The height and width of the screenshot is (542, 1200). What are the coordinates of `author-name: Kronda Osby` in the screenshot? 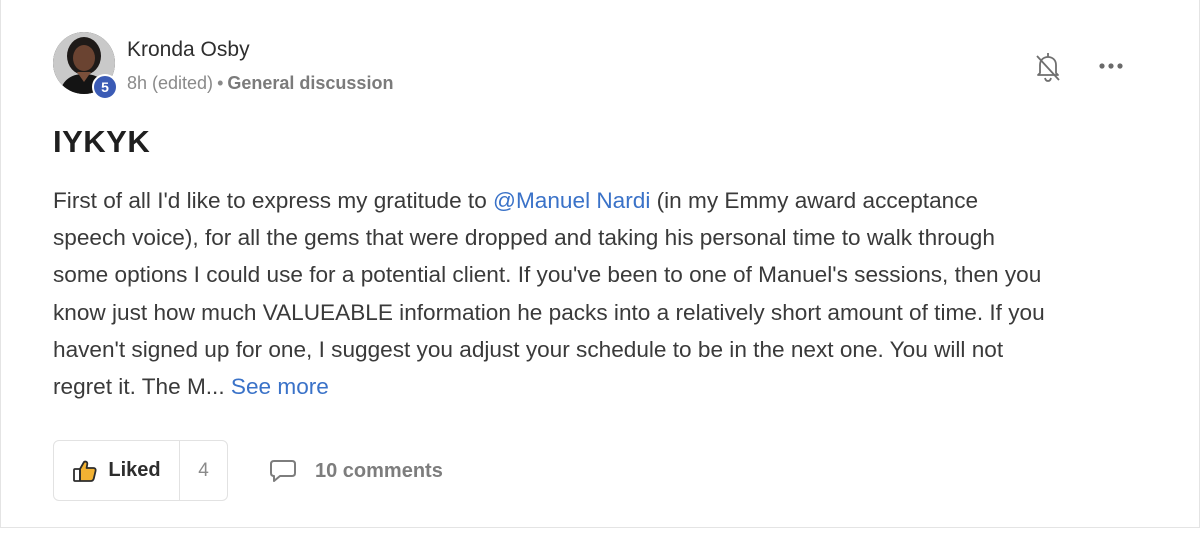 It's located at (188, 50).